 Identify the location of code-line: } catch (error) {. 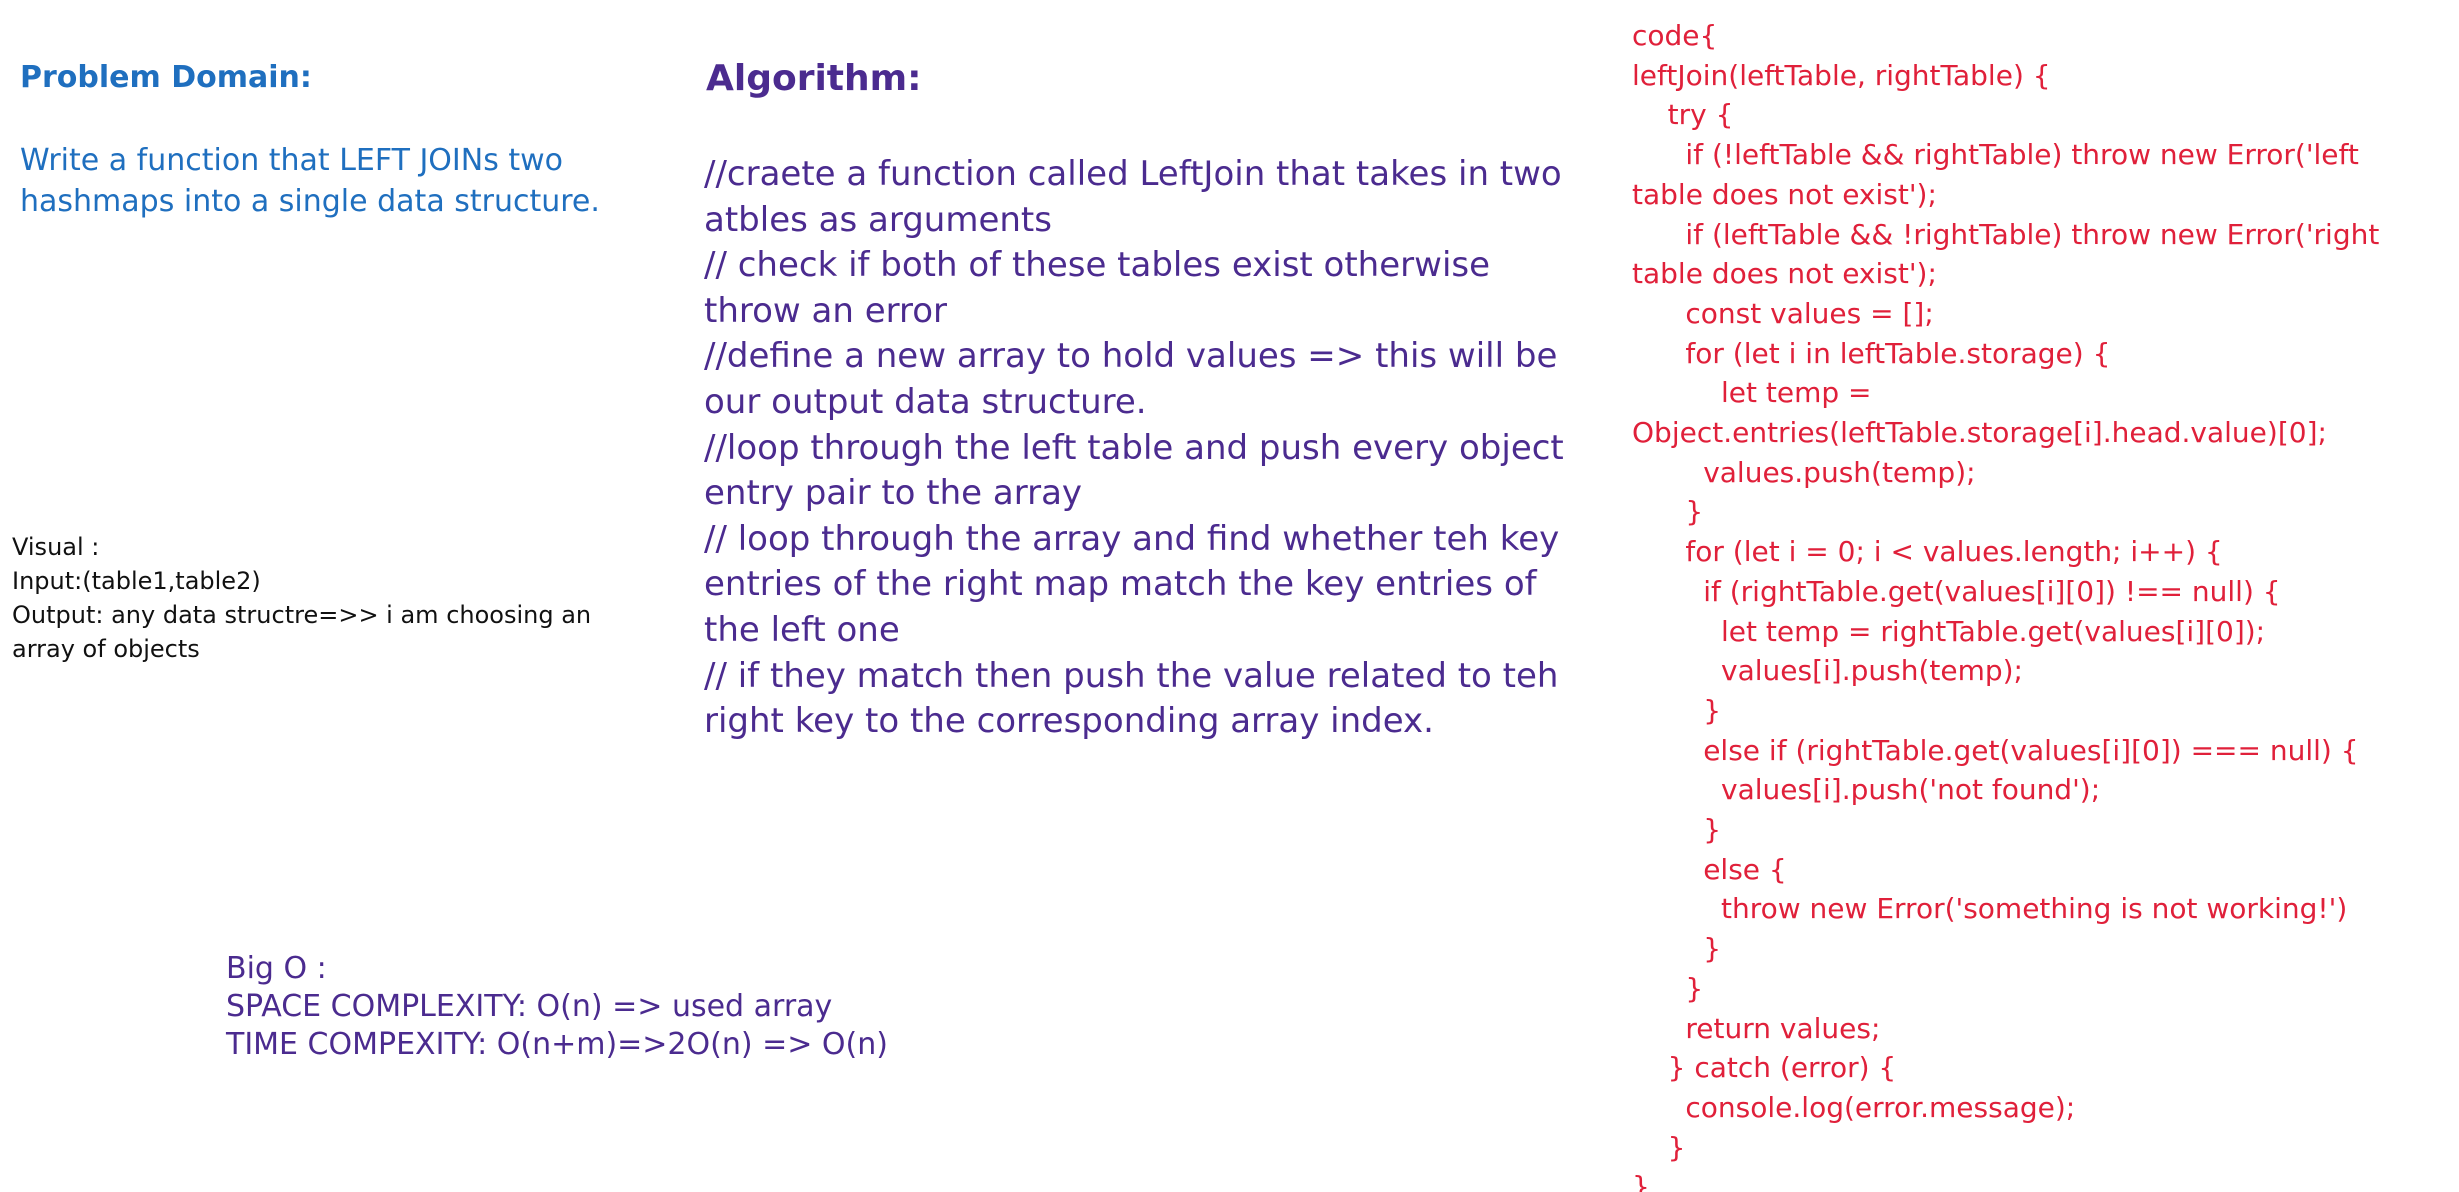
(1764, 1068).